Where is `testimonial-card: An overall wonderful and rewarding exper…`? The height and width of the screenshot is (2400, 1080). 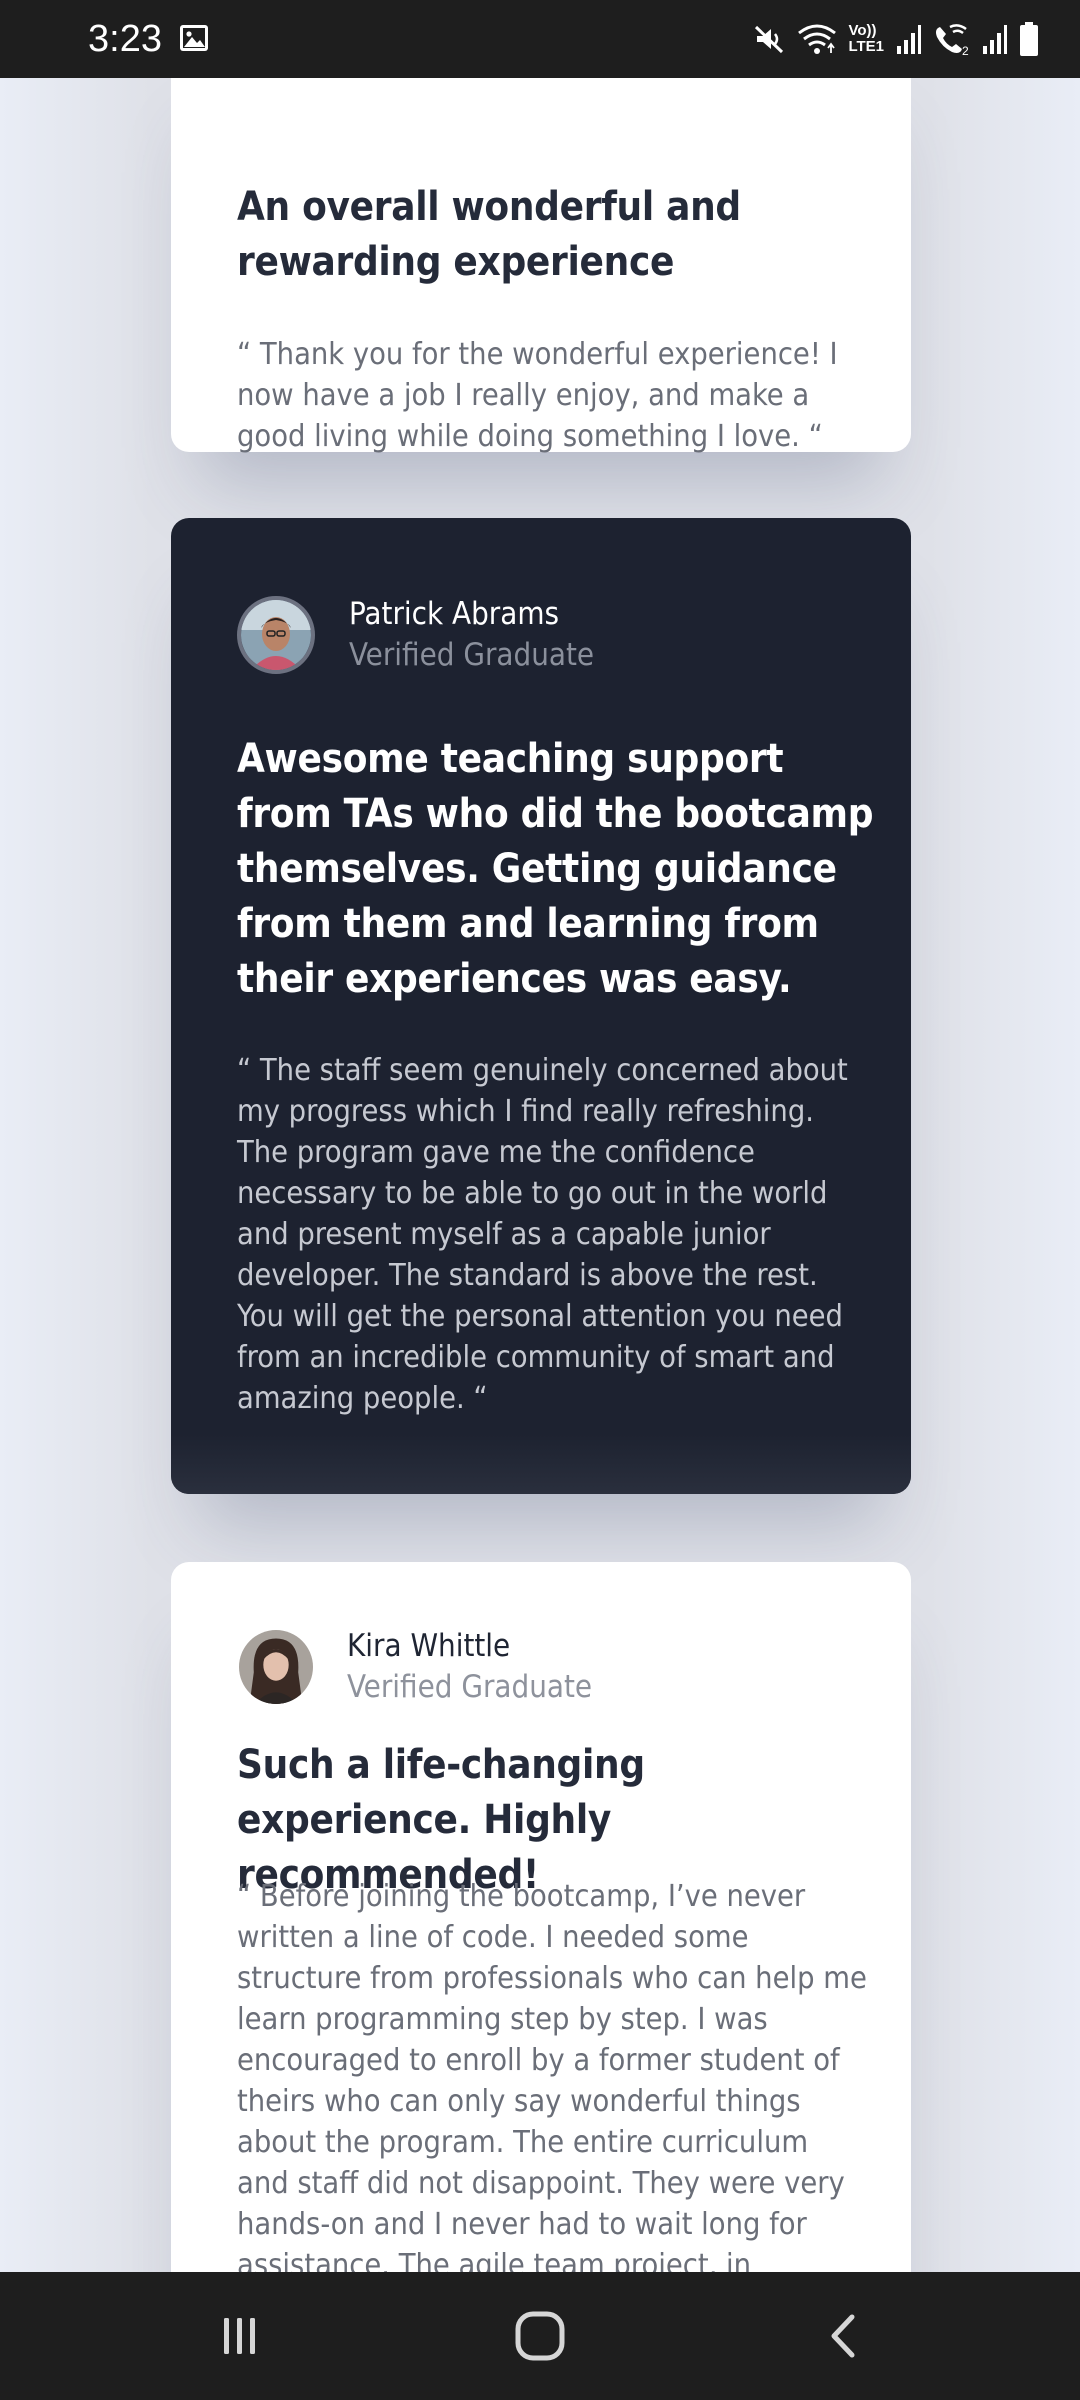 testimonial-card: An overall wonderful and rewarding exper… is located at coordinates (541, 266).